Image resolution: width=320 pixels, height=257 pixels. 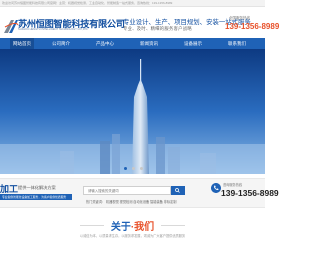 I want to click on hotline-label: 全国服务热线, so click(x=239, y=18).